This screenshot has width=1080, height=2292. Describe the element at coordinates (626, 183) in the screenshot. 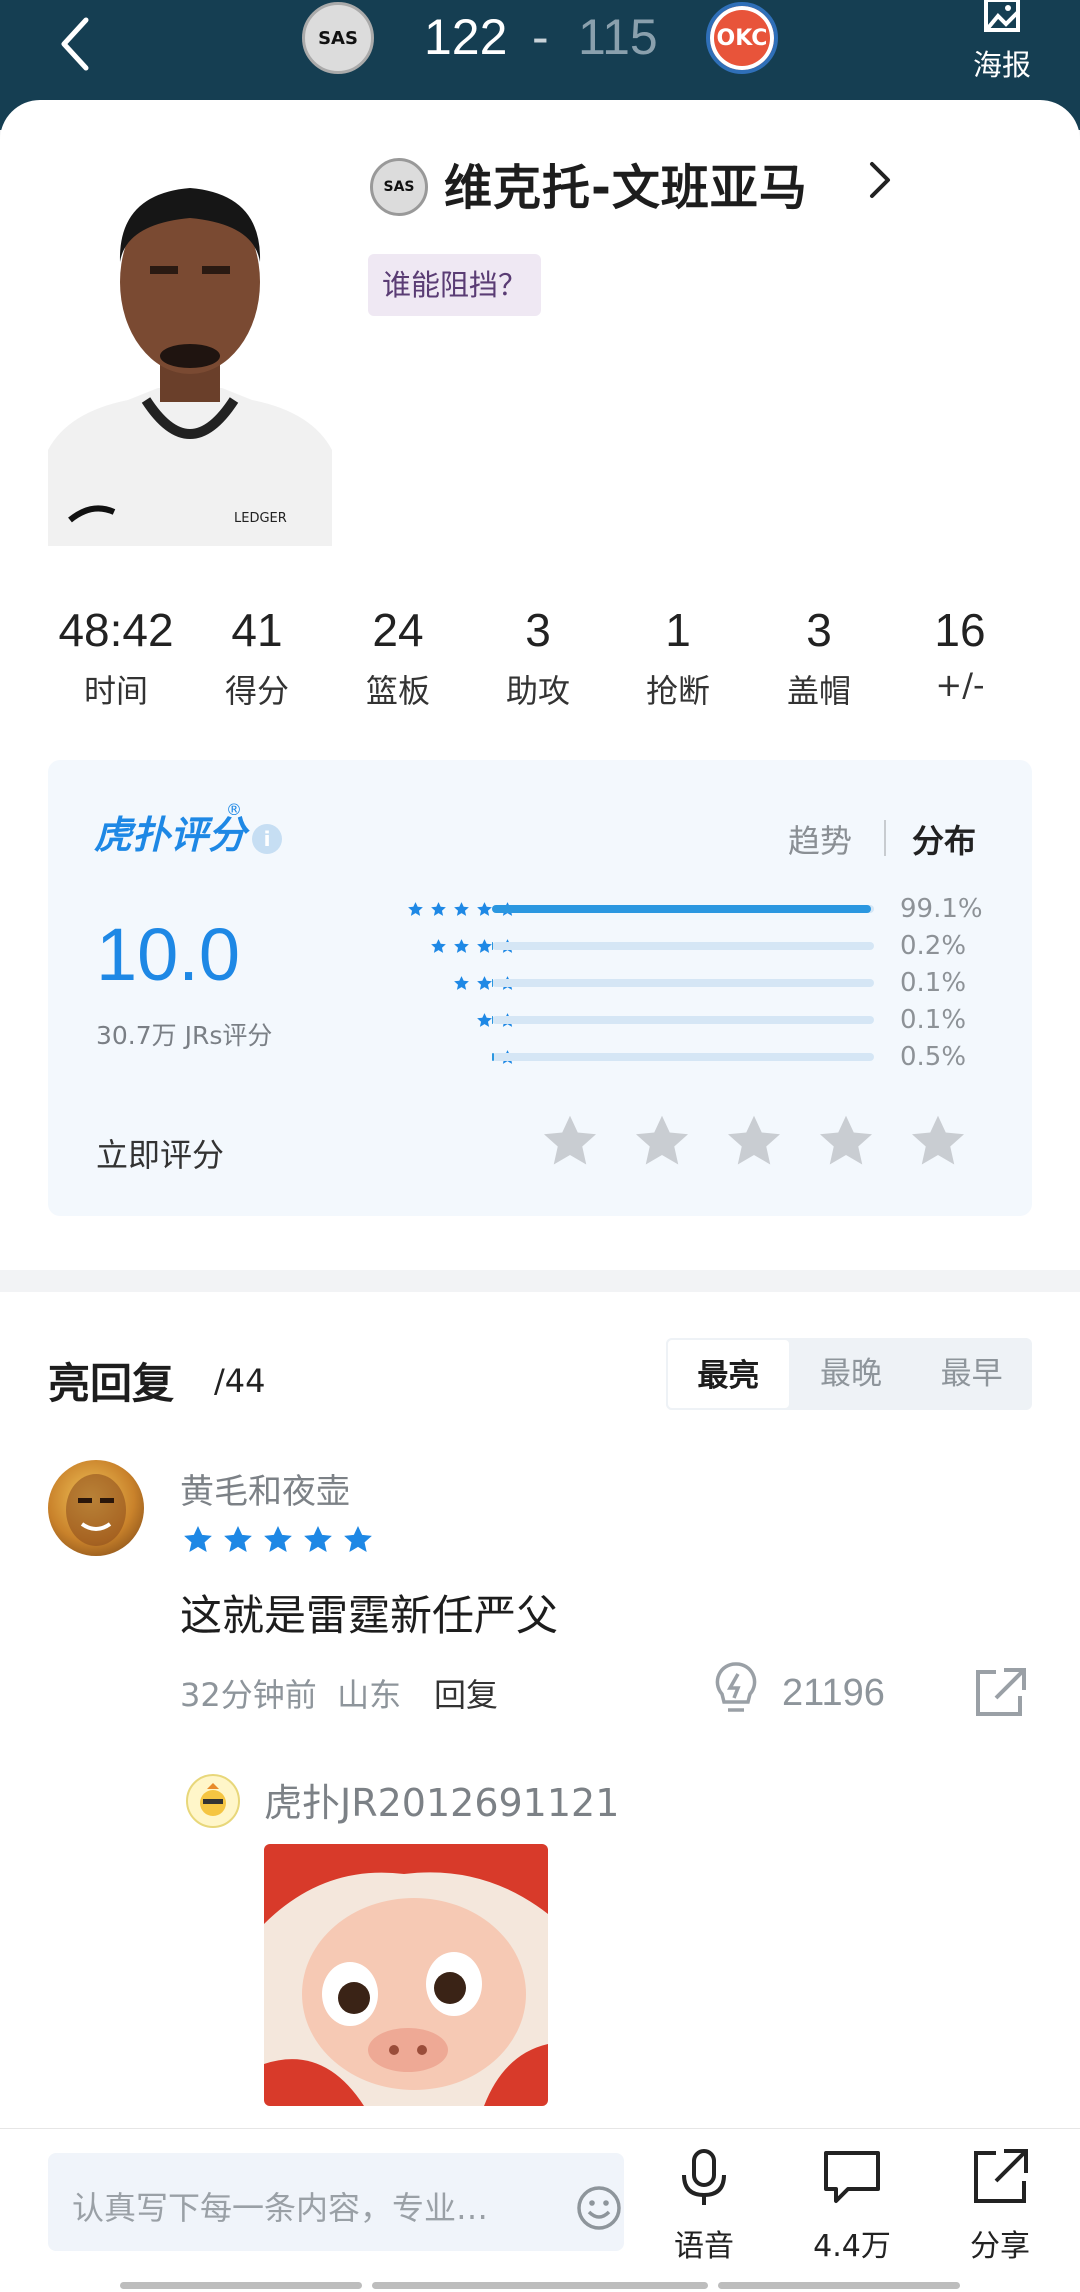

I see `player-name: 维克托-文班亚马` at that location.